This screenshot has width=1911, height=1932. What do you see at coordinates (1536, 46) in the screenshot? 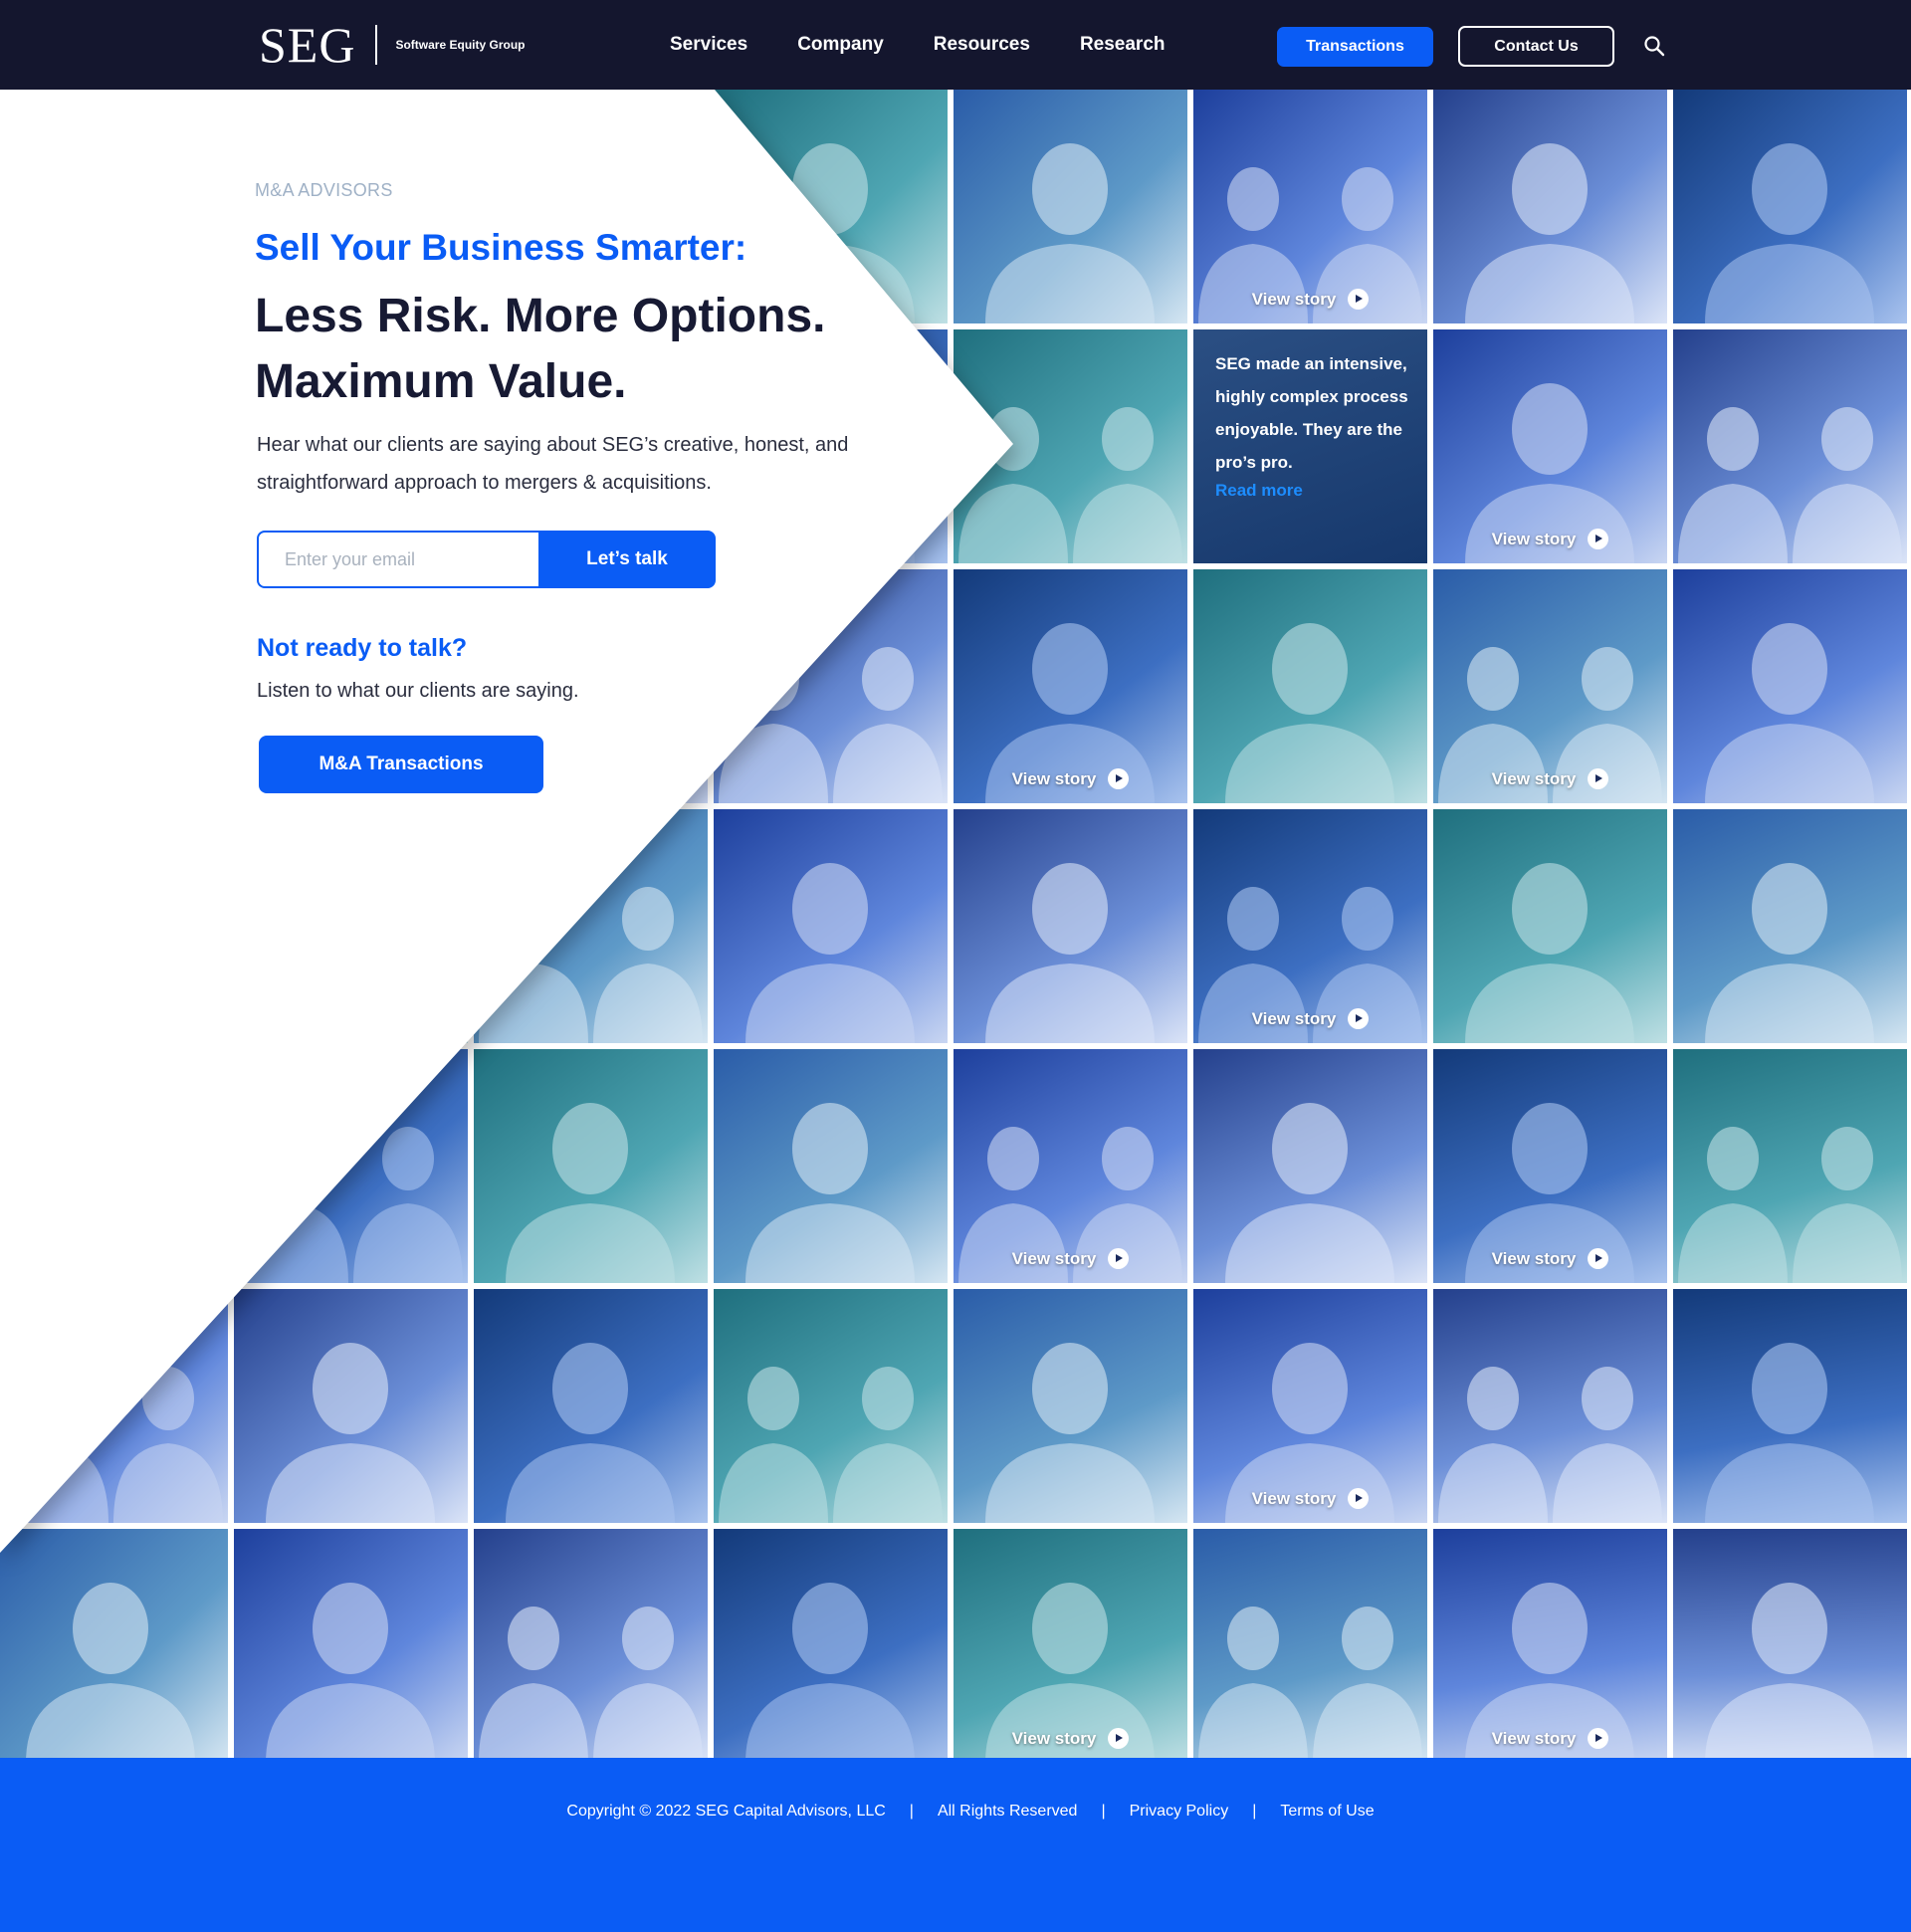
I see `contact-us-button: Contact Us` at bounding box center [1536, 46].